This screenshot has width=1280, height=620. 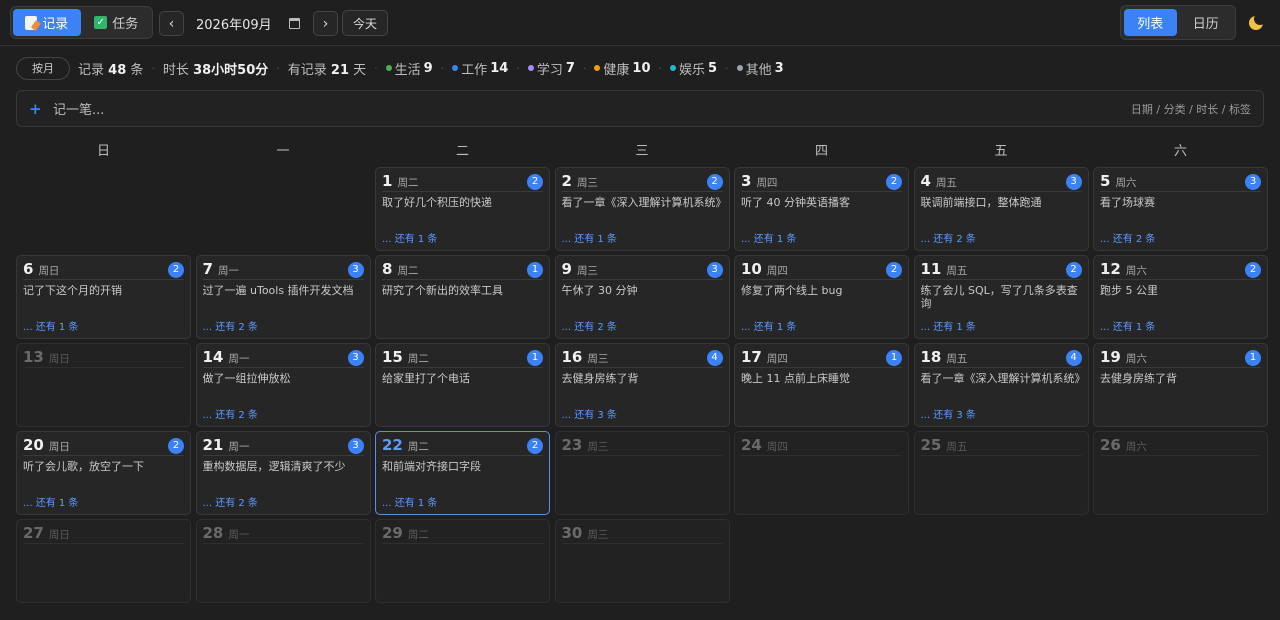 What do you see at coordinates (640, 108) in the screenshot?
I see `quick-add-input: + 记一笔... 日期 / 分类 / 时长 / 标签` at bounding box center [640, 108].